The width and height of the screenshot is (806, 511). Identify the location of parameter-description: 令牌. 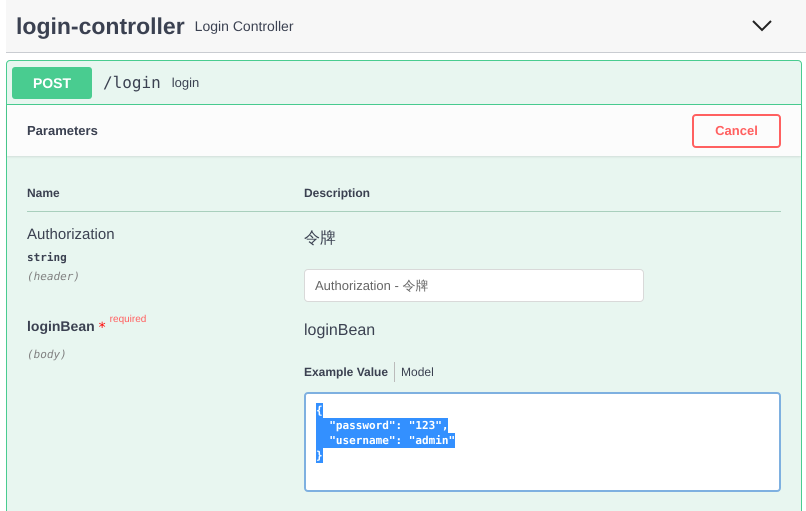
(320, 239).